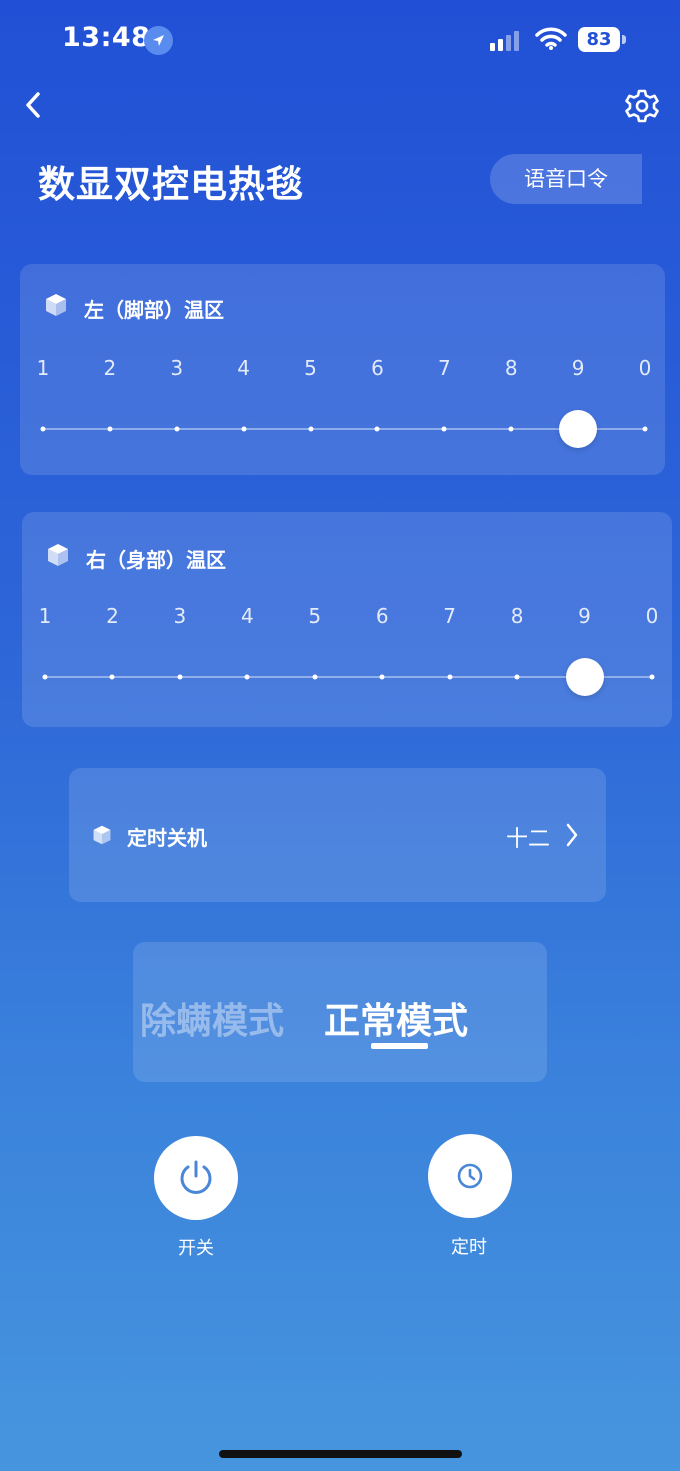  I want to click on chevron-right-icon, so click(572, 835).